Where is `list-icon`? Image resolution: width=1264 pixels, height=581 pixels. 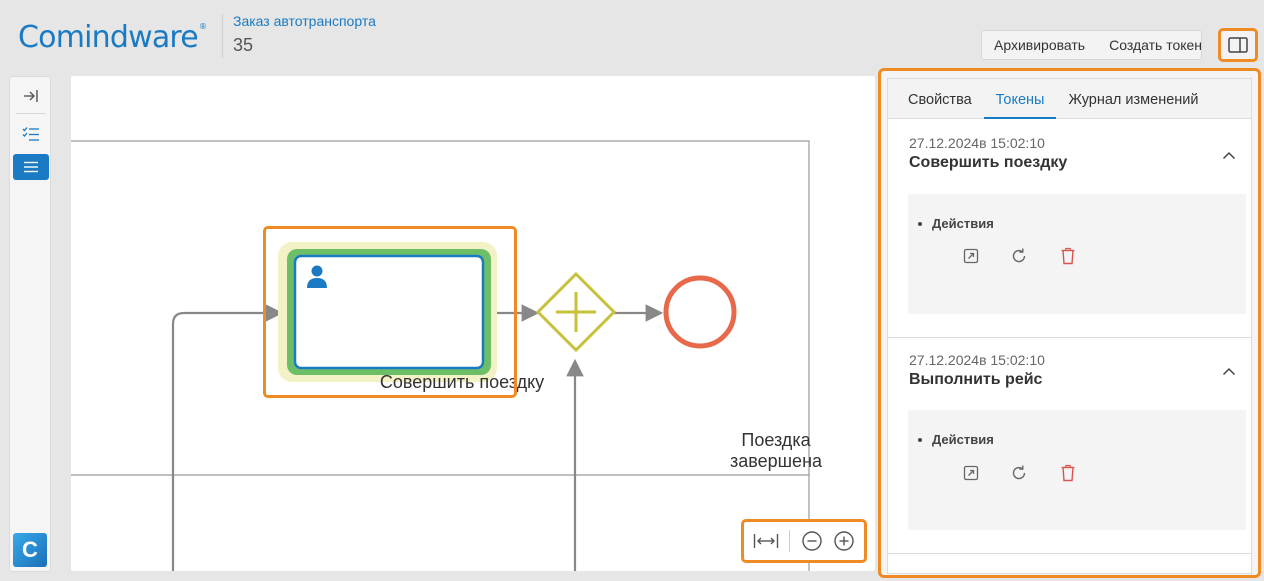 list-icon is located at coordinates (31, 167).